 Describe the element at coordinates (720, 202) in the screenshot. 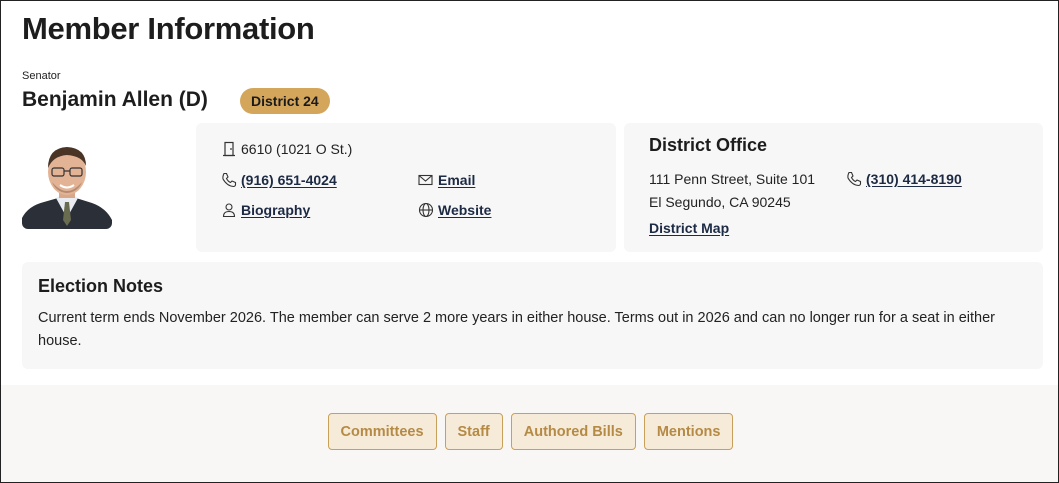

I see `district-address-line2: El Segundo, CA 90245` at that location.